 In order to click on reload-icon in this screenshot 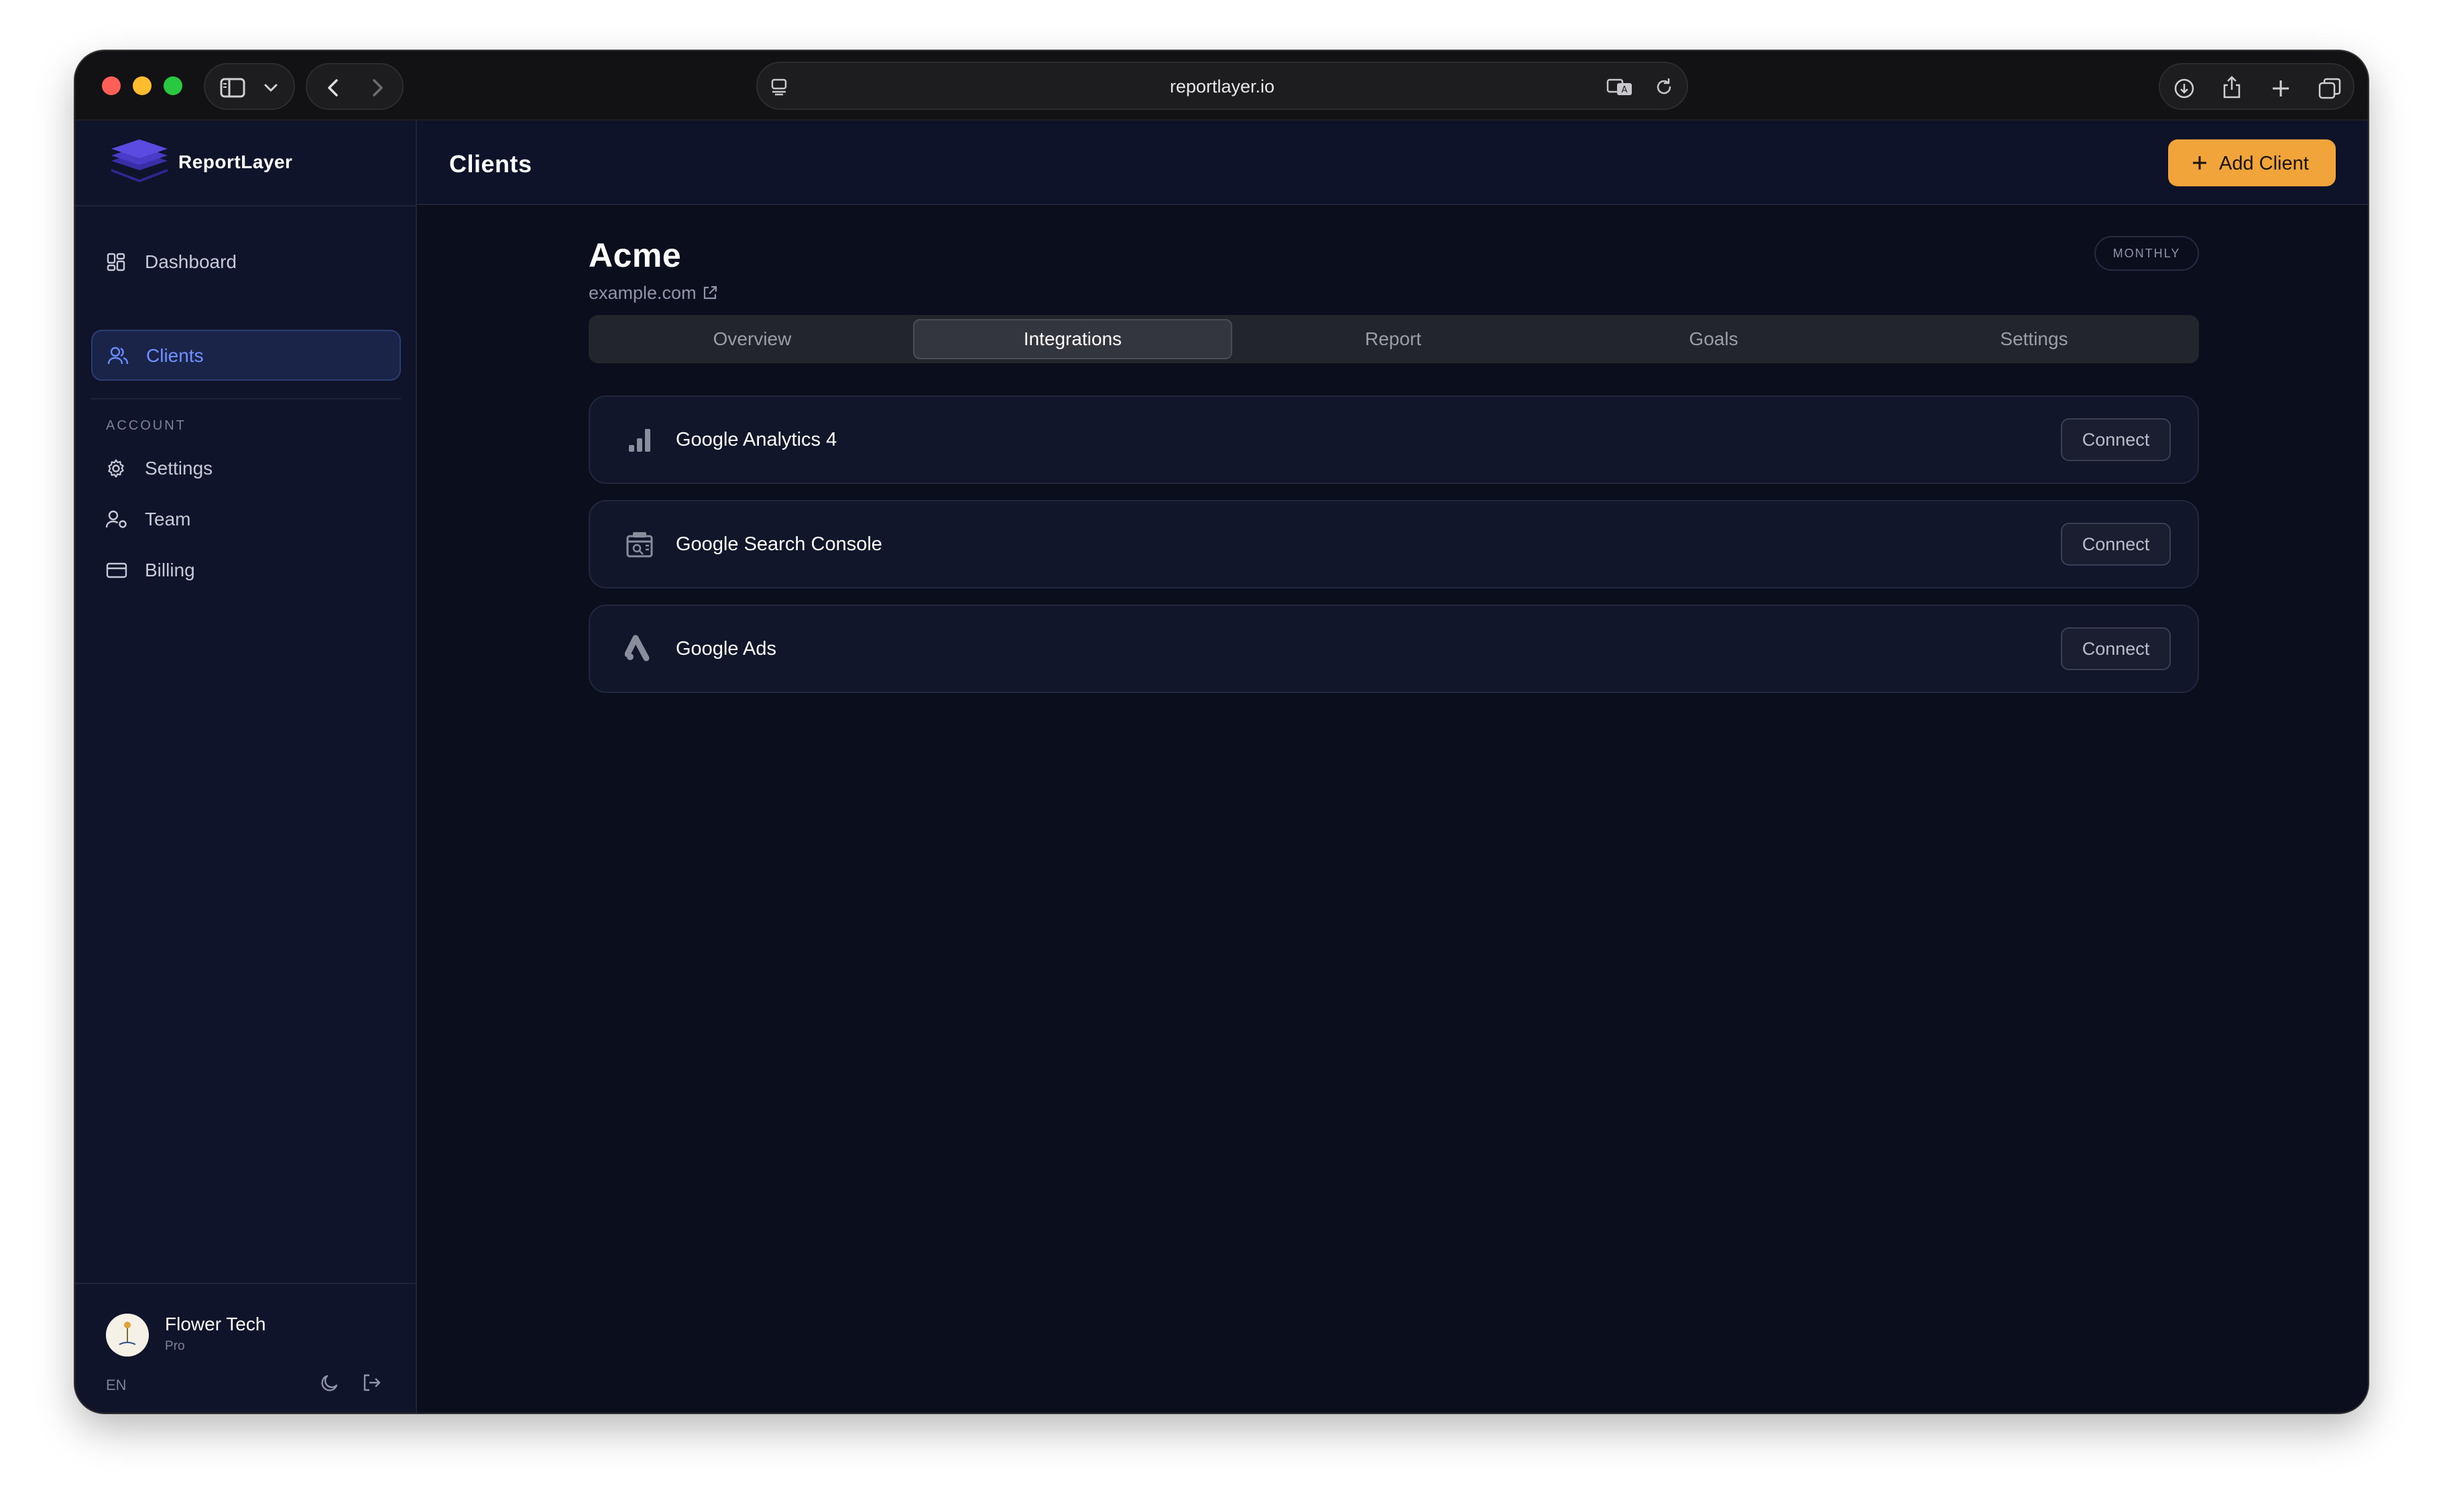, I will do `click(1664, 89)`.